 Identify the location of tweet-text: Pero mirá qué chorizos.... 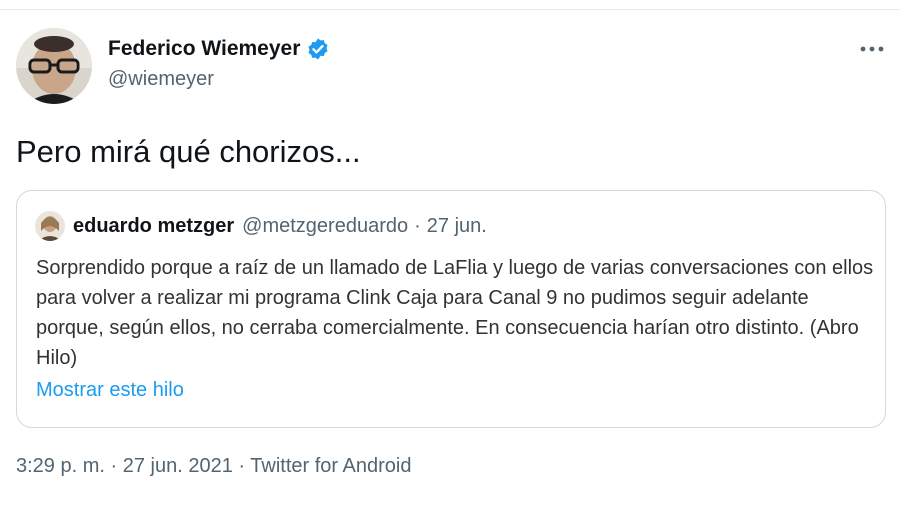
(188, 151).